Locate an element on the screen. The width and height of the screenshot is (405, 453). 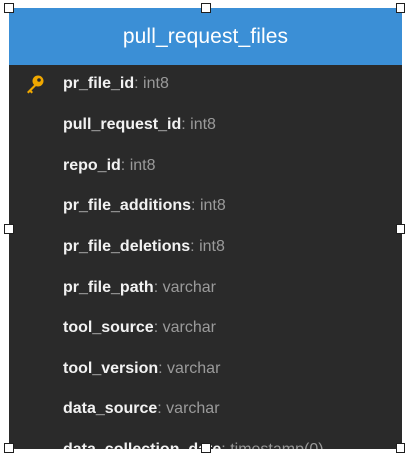
column-row: repo_id: int8 is located at coordinates (205, 166).